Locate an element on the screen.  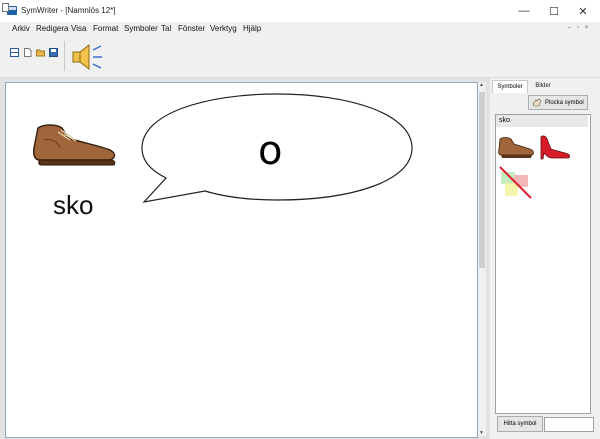
split-view-icon is located at coordinates (14, 52).